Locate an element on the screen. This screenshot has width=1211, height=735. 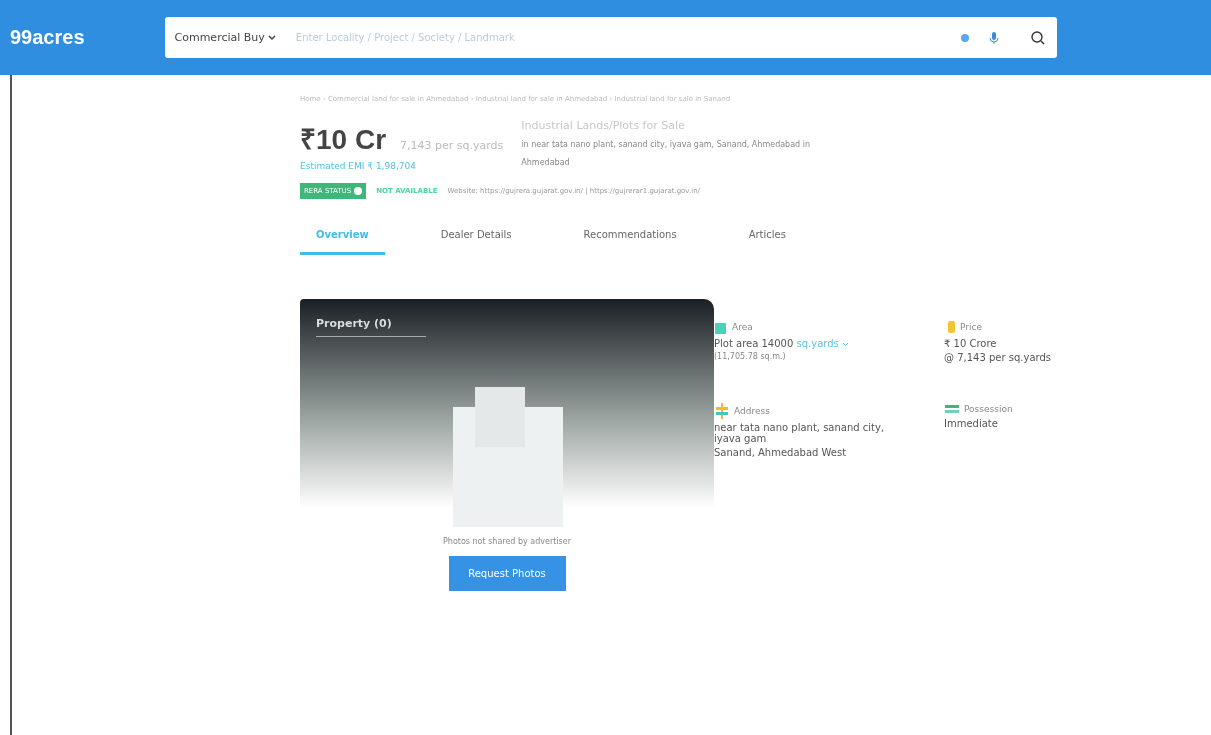
gallery-title: Property (0) is located at coordinates (371, 326).